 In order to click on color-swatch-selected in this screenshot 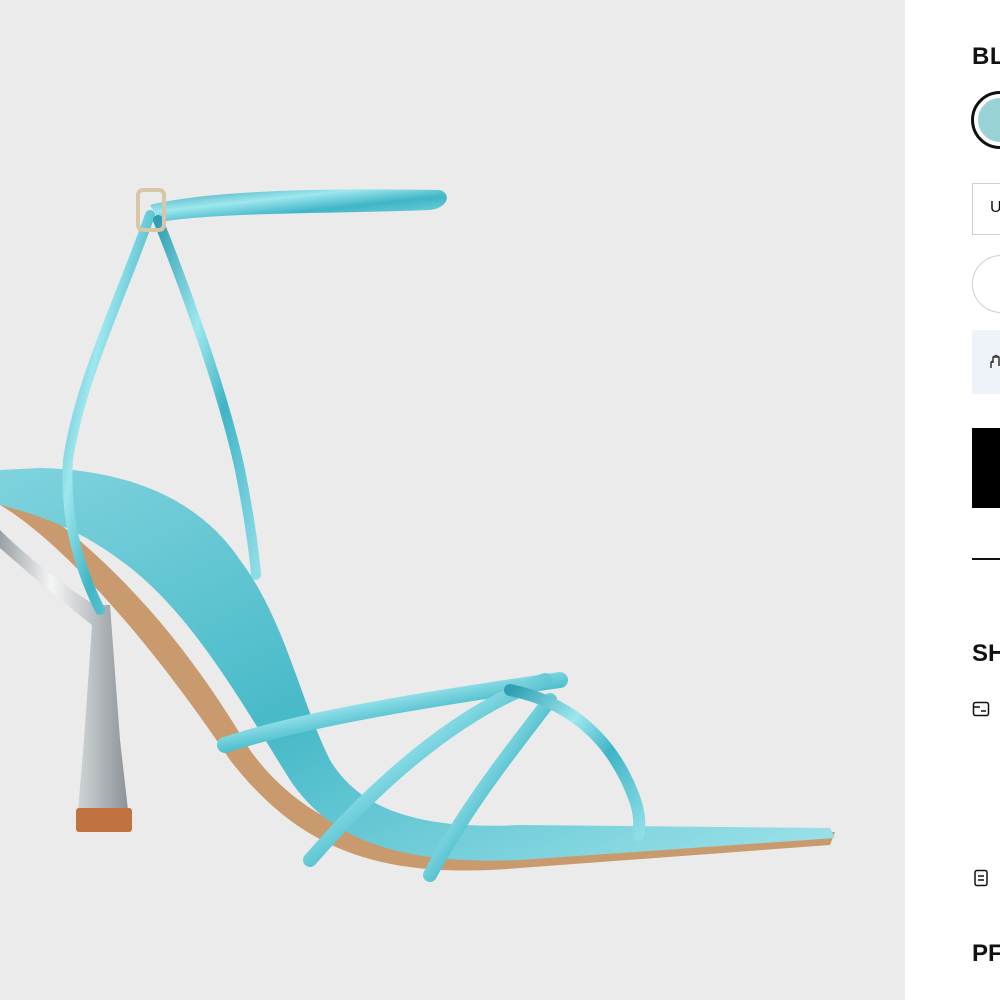, I will do `click(985, 120)`.